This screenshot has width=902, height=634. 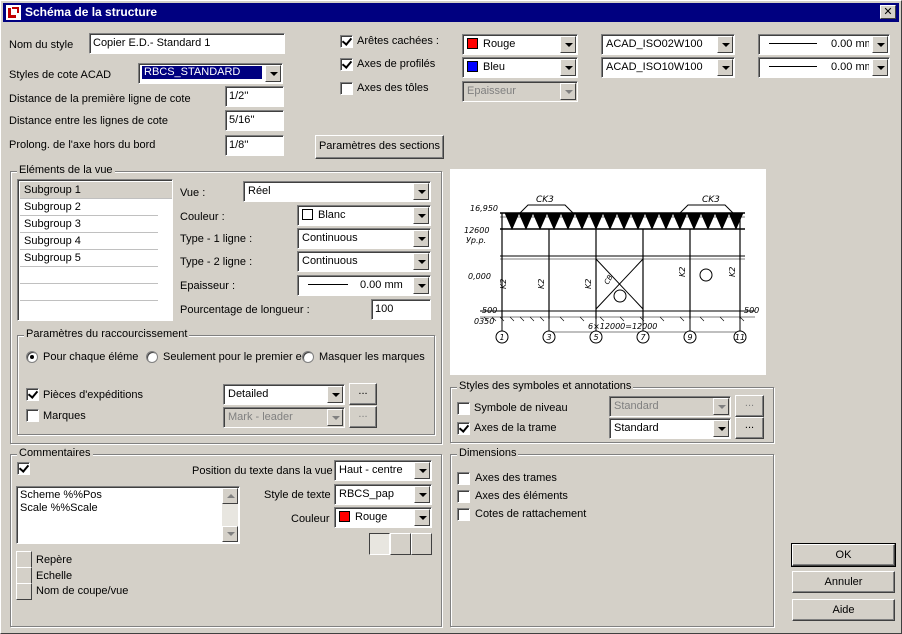 What do you see at coordinates (843, 555) in the screenshot?
I see `ok-button: OK` at bounding box center [843, 555].